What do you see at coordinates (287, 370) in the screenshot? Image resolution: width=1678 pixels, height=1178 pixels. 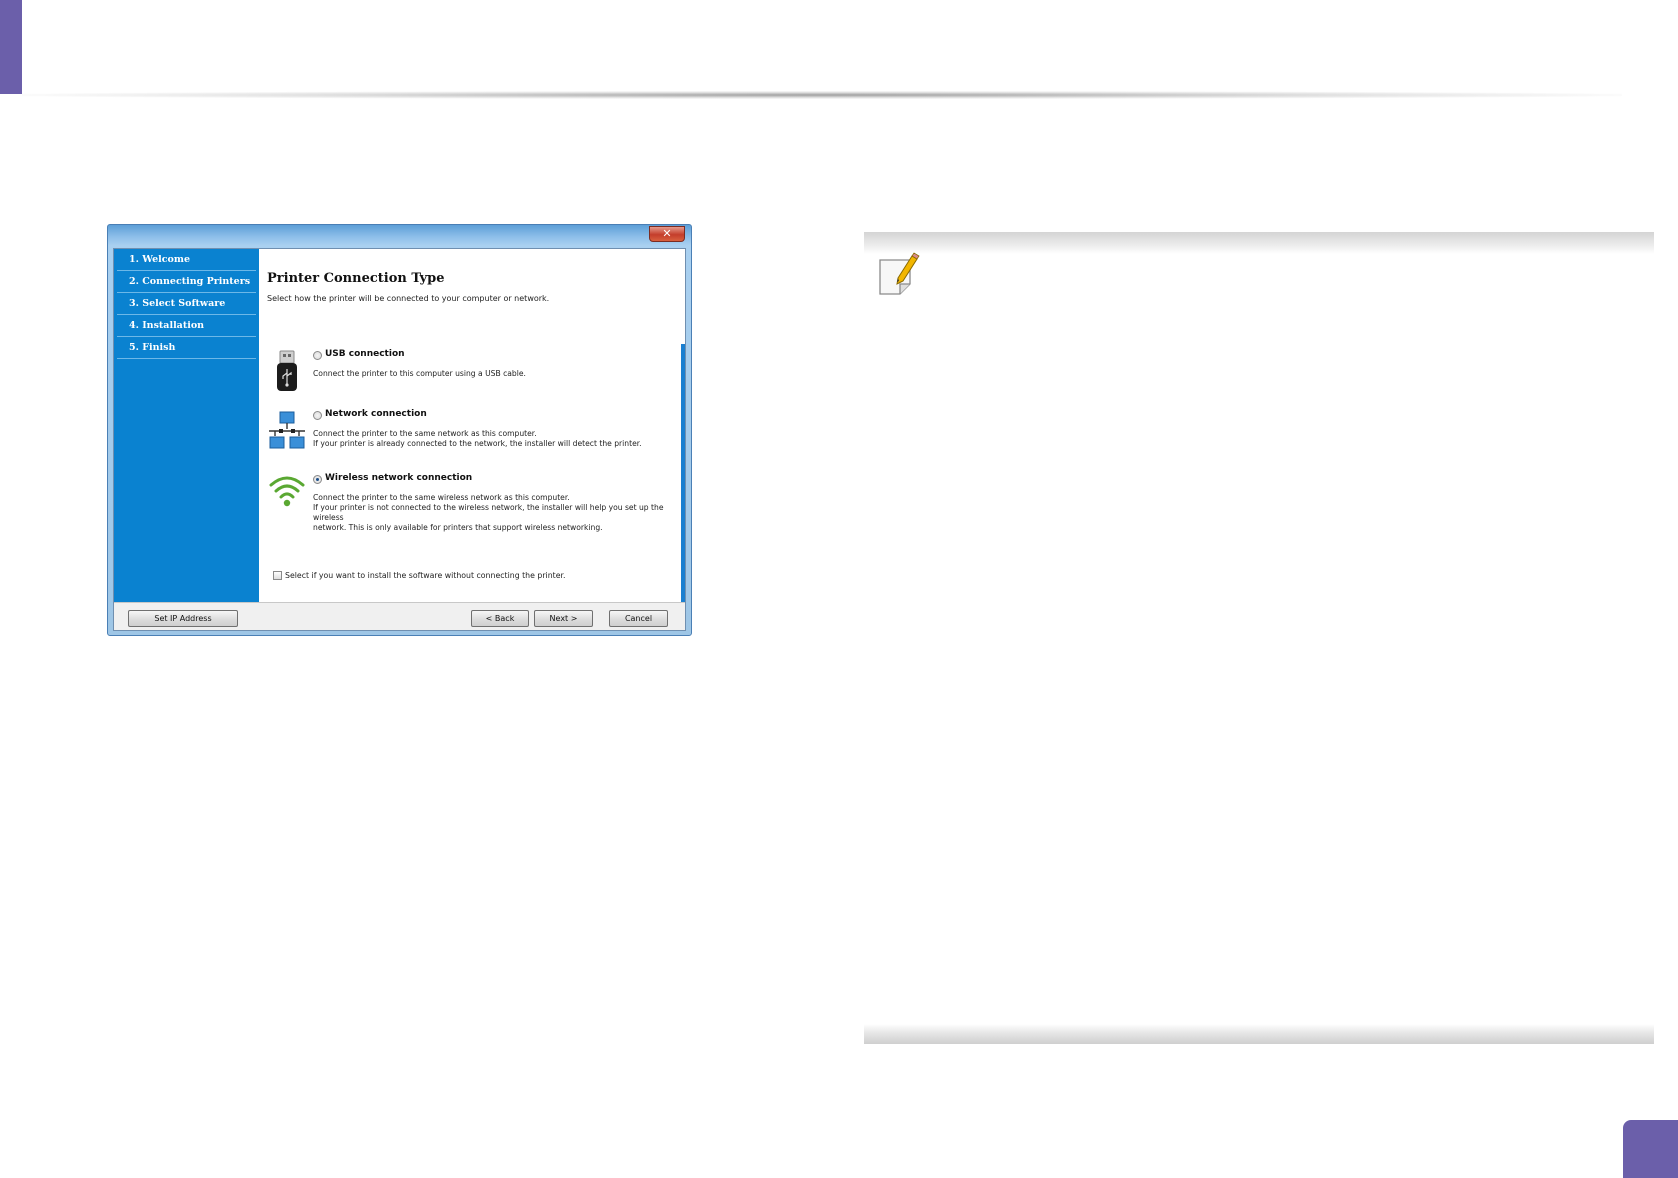 I see `usb-drive-icon` at bounding box center [287, 370].